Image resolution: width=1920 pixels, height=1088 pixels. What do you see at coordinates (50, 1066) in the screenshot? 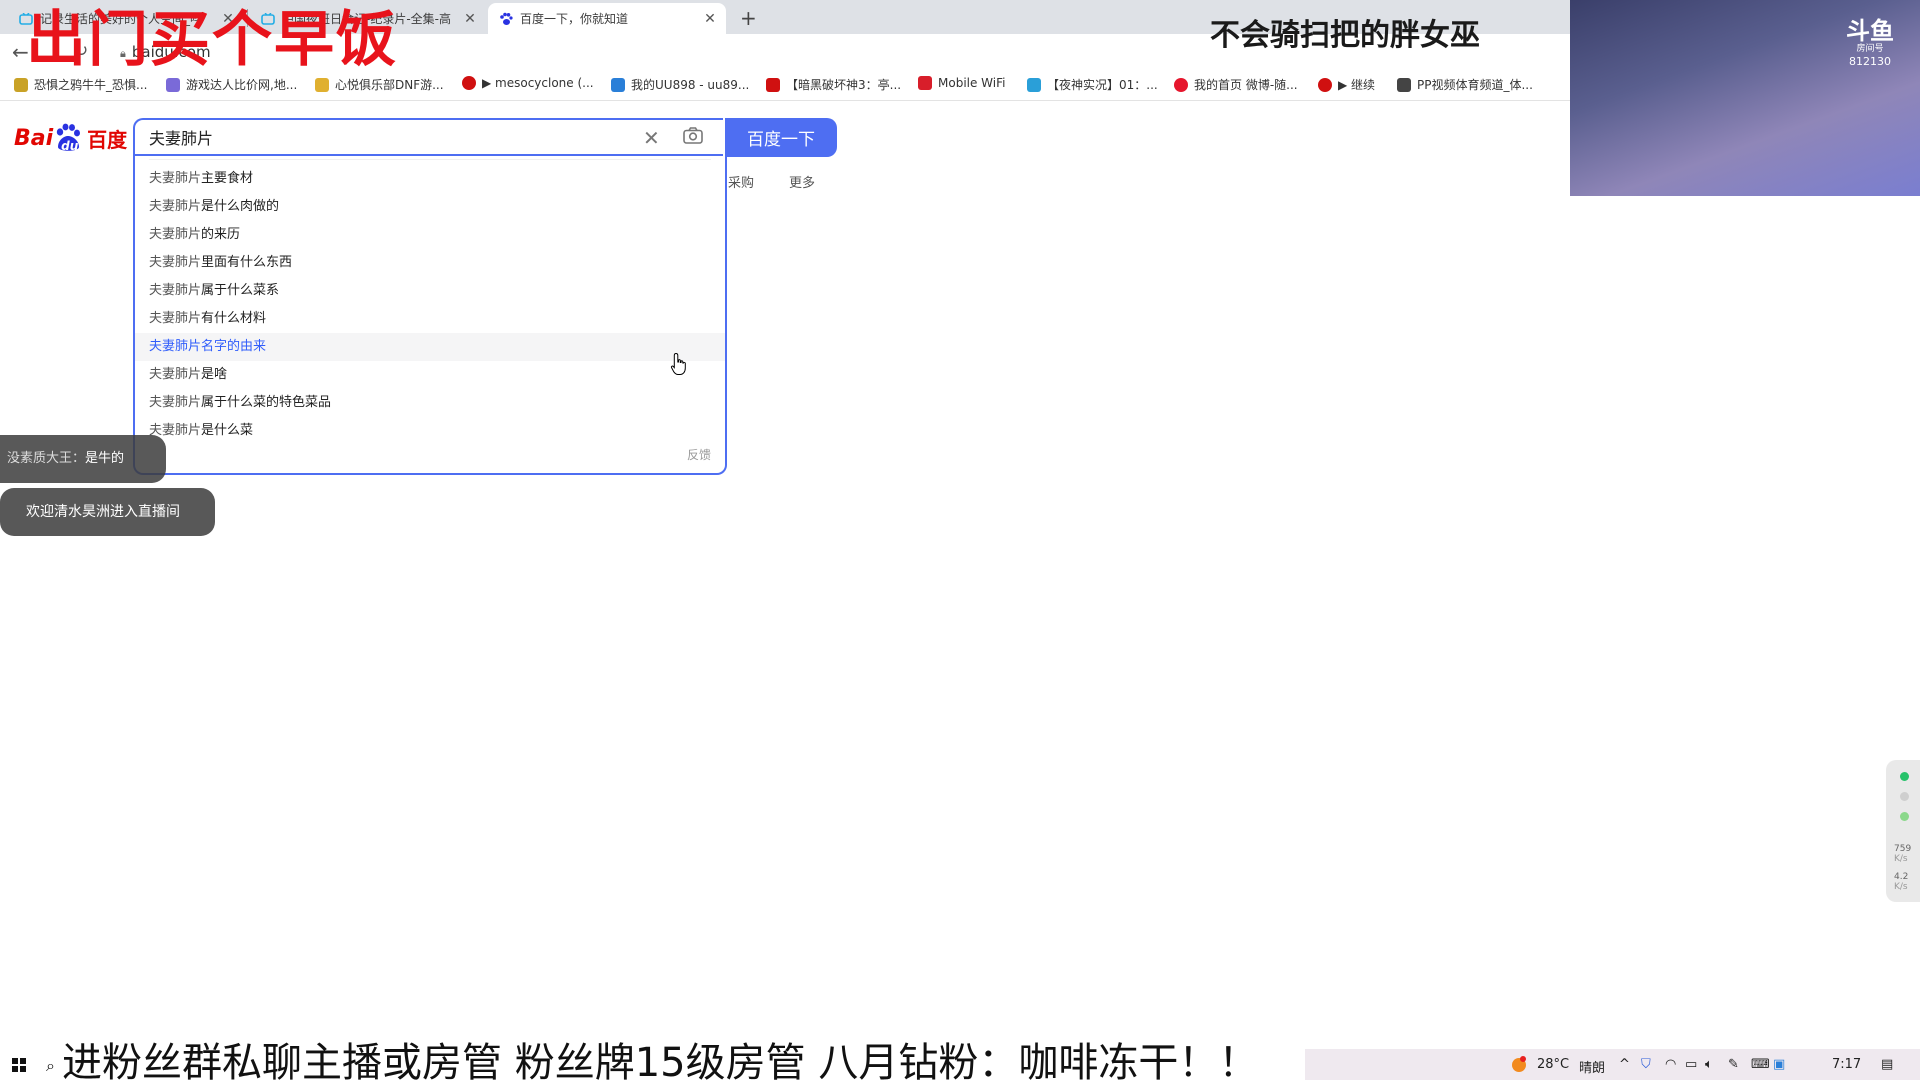
I see `search-icon: ⌕` at bounding box center [50, 1066].